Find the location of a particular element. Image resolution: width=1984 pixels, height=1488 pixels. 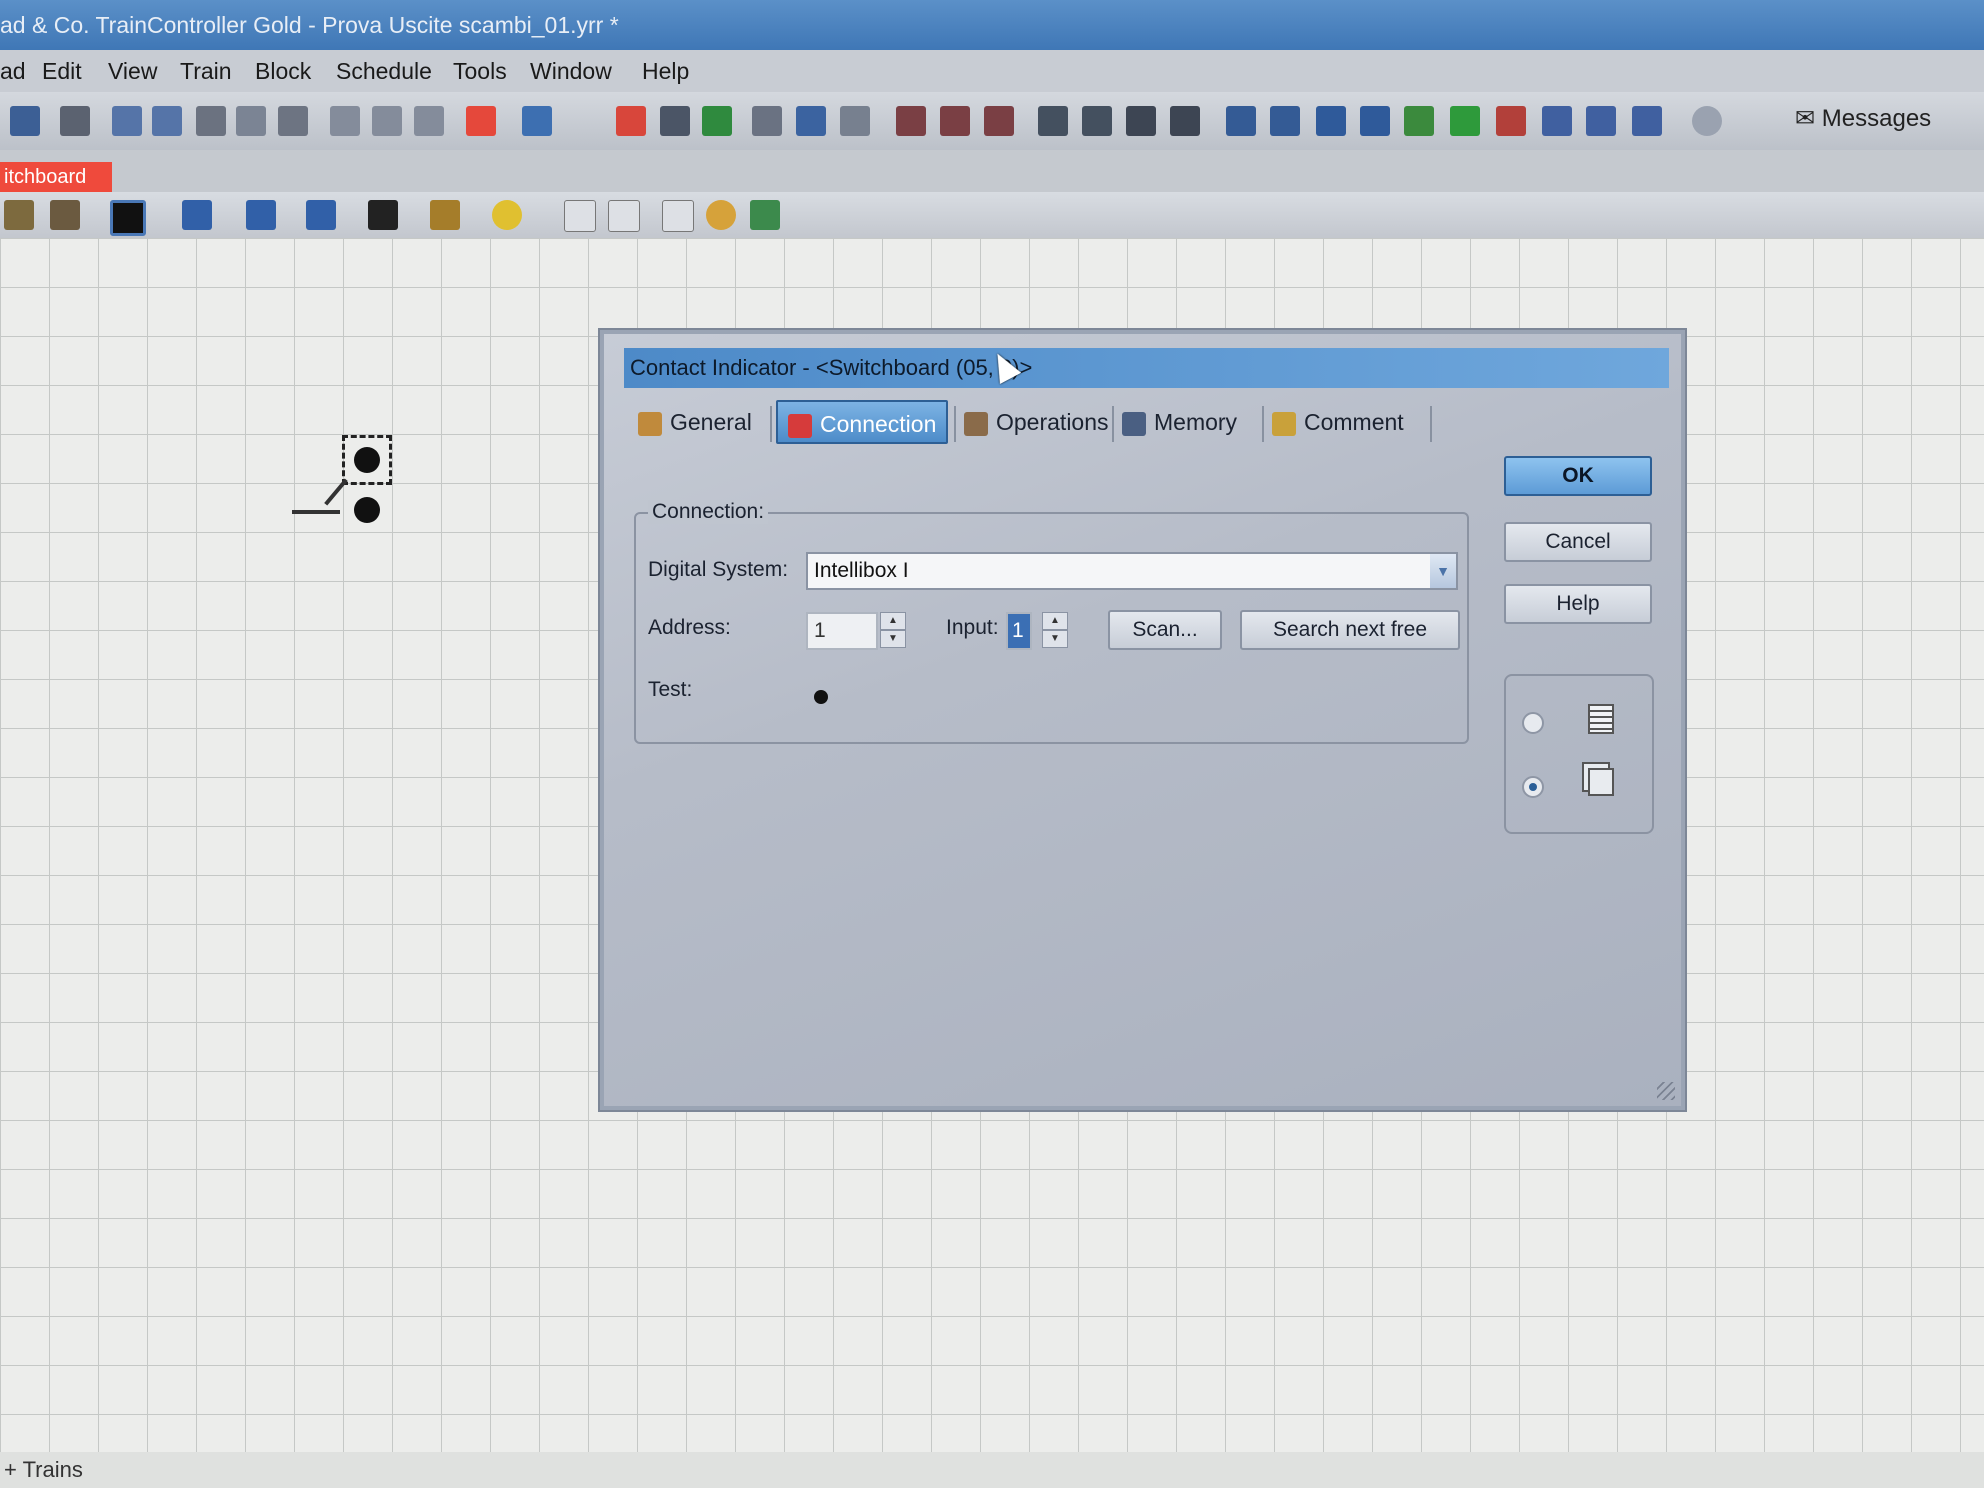

tab-separator is located at coordinates (1431, 424).